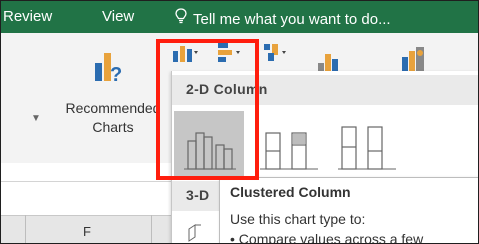 The width and height of the screenshot is (479, 244). What do you see at coordinates (113, 108) in the screenshot?
I see `recommended-charts-label-1: Recommended` at bounding box center [113, 108].